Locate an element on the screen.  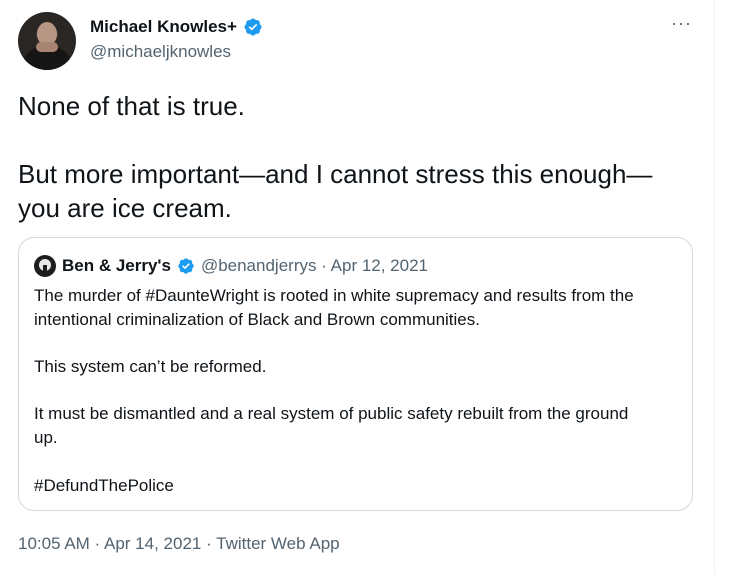
quoted-avatar is located at coordinates (45, 266).